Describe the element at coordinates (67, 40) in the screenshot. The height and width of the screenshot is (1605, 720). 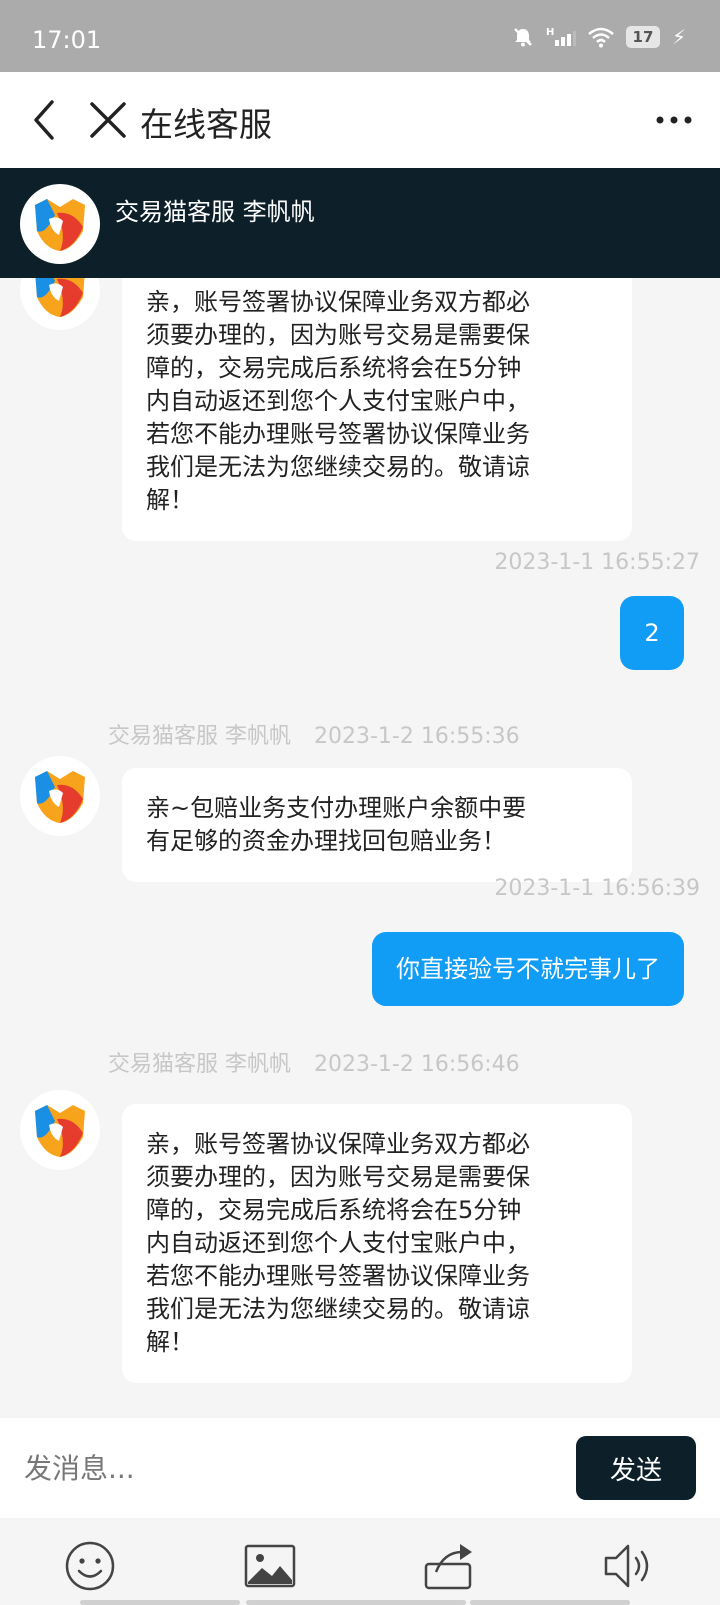
I see `status-time: 17:01` at that location.